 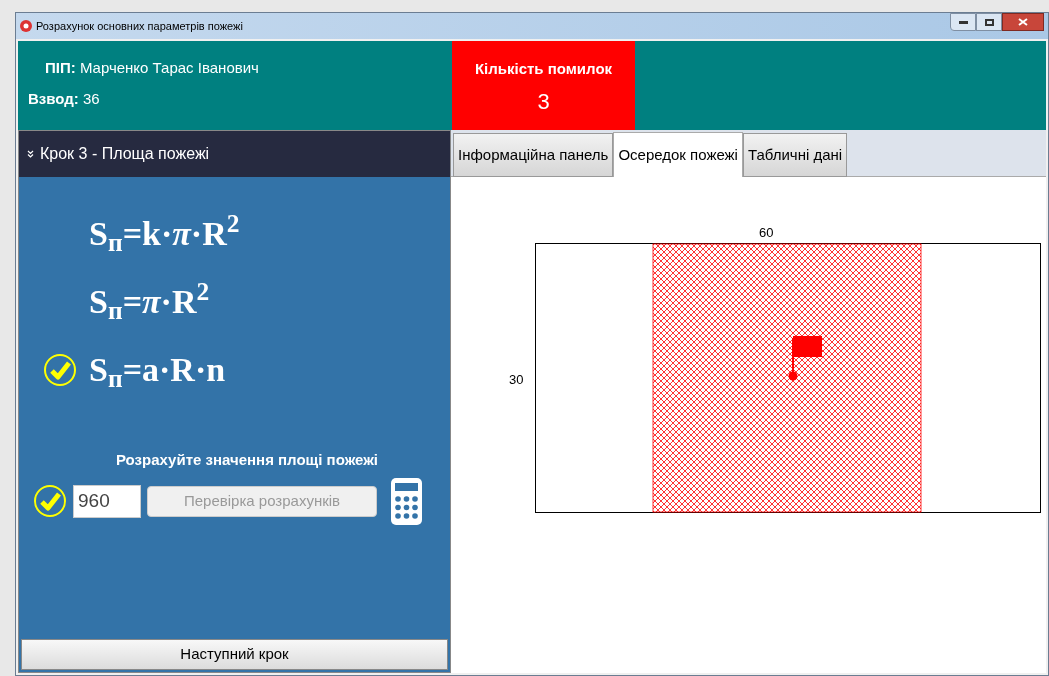 I want to click on error-count: 3, so click(x=543, y=101).